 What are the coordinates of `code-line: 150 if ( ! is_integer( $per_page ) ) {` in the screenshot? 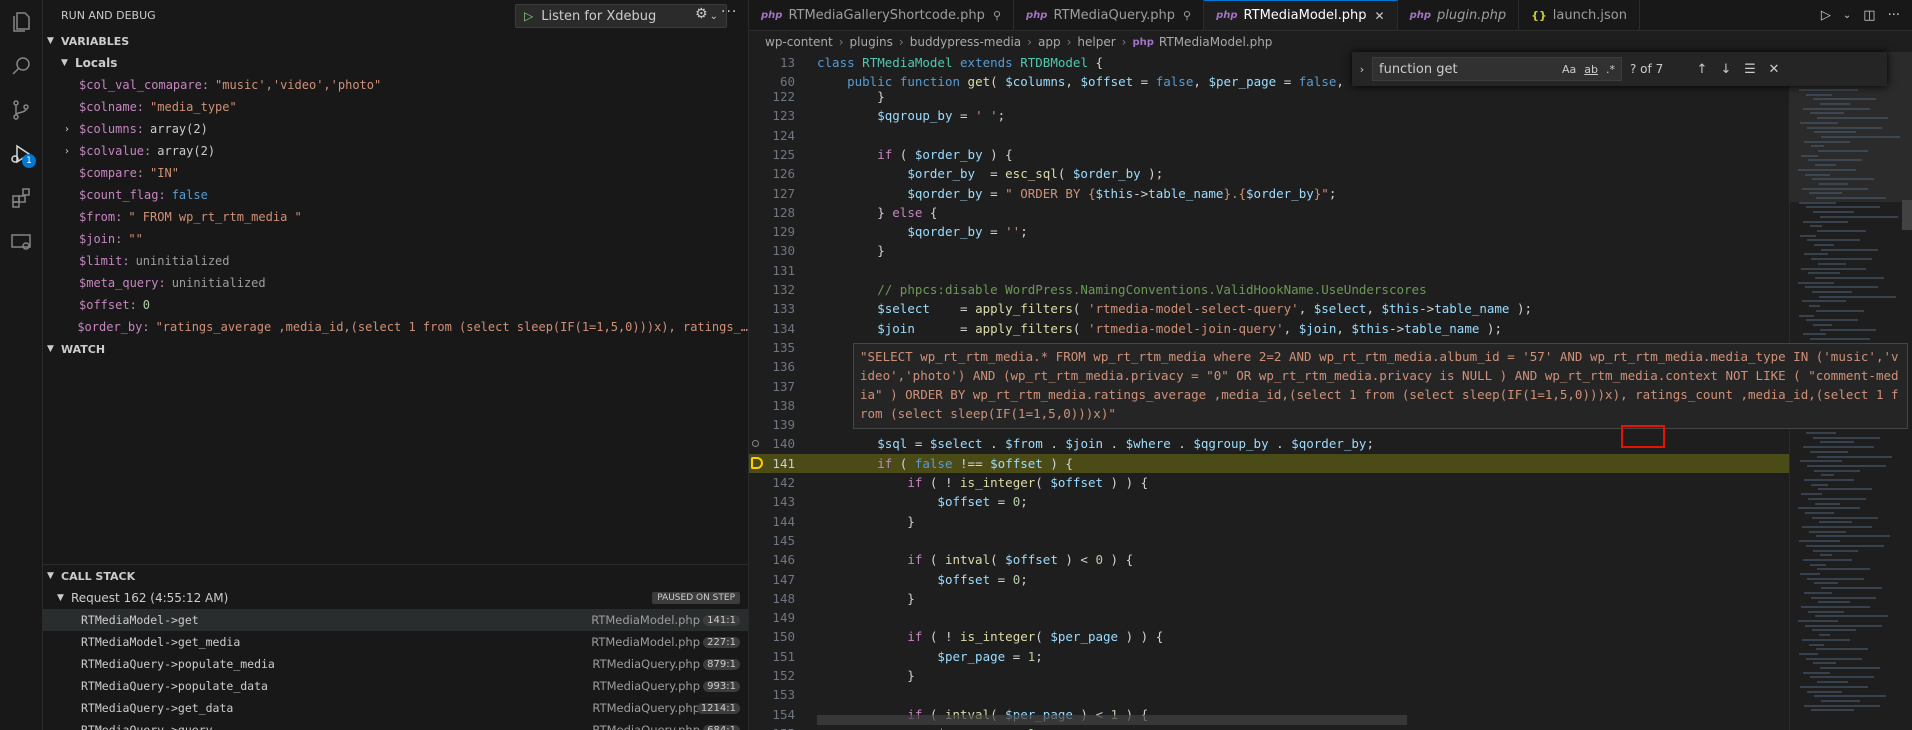 It's located at (1269, 636).